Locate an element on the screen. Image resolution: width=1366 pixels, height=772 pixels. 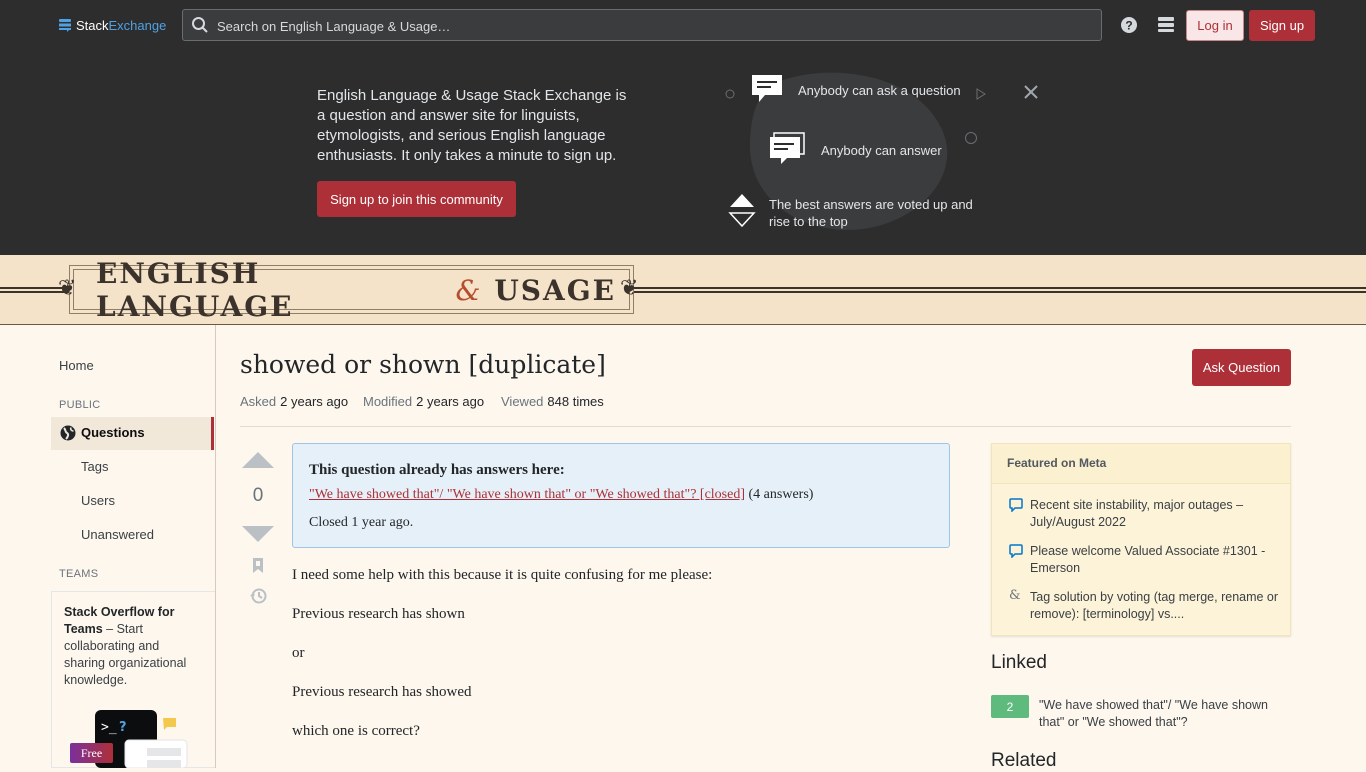
stackexchange-icon is located at coordinates (65, 25).